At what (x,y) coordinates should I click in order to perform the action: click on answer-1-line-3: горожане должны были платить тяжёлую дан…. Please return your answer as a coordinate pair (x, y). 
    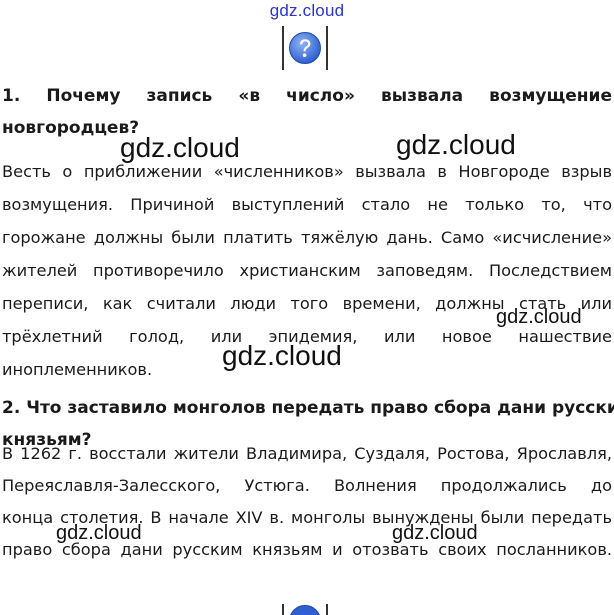
    Looking at the image, I should click on (307, 237).